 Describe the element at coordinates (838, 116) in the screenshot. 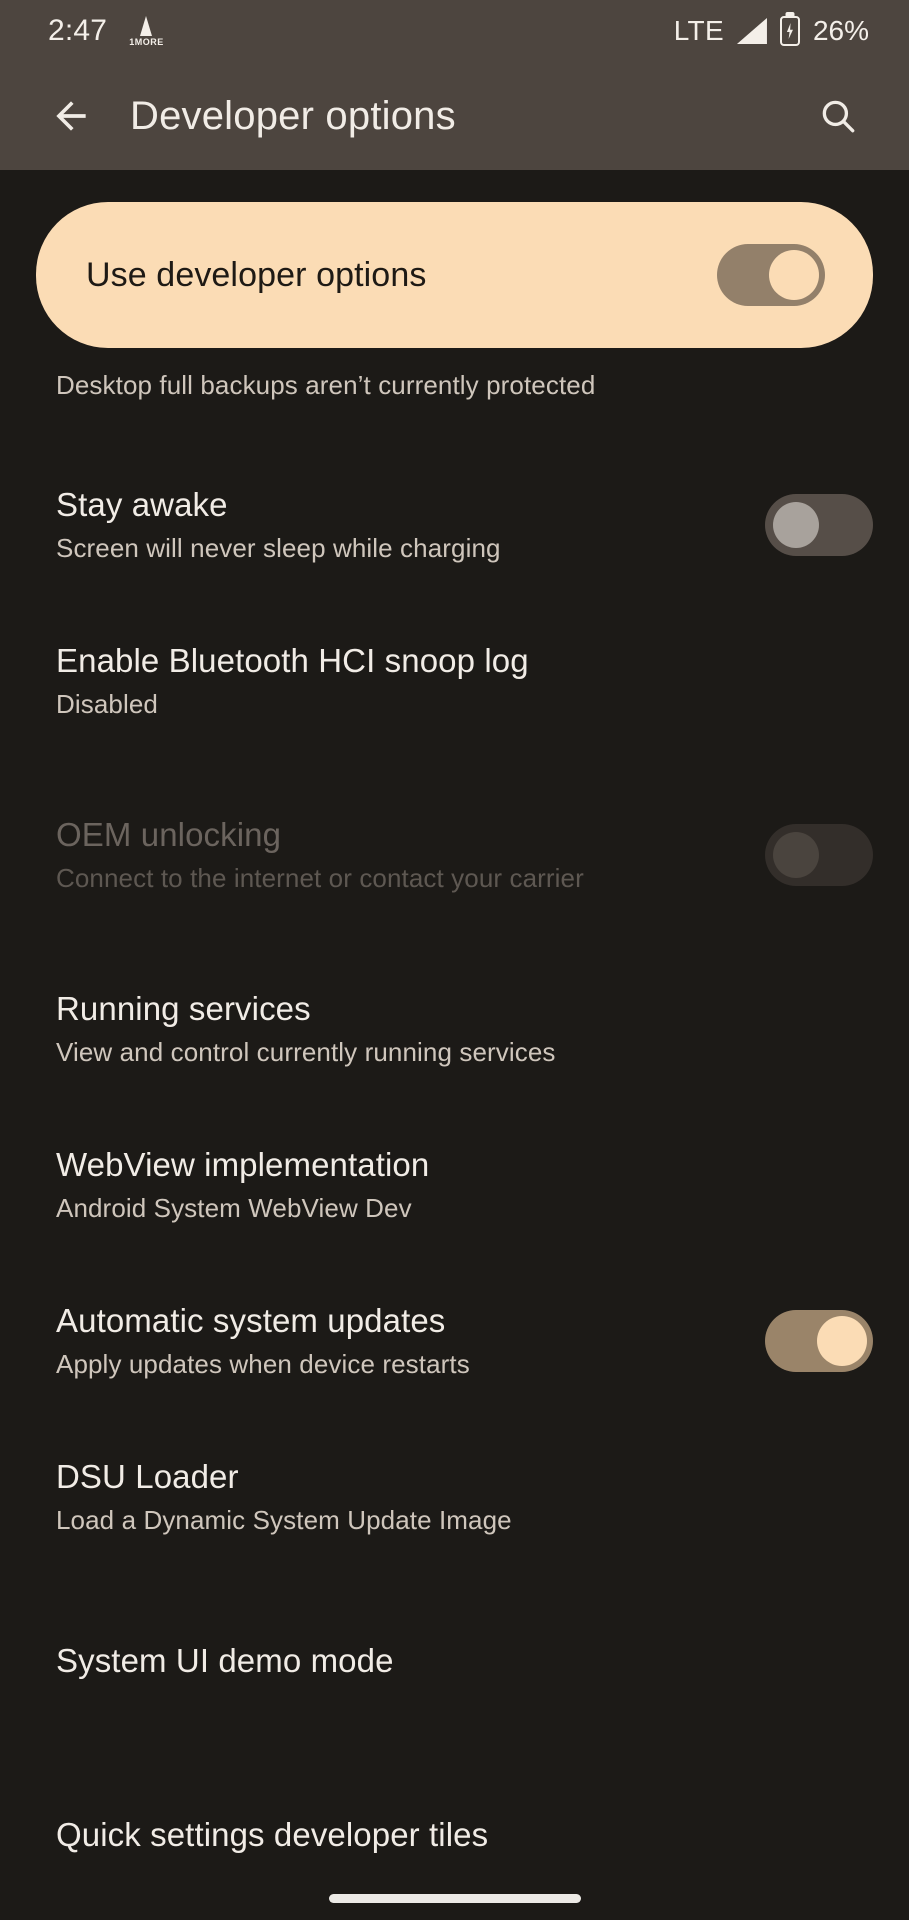

I see `search-icon` at that location.